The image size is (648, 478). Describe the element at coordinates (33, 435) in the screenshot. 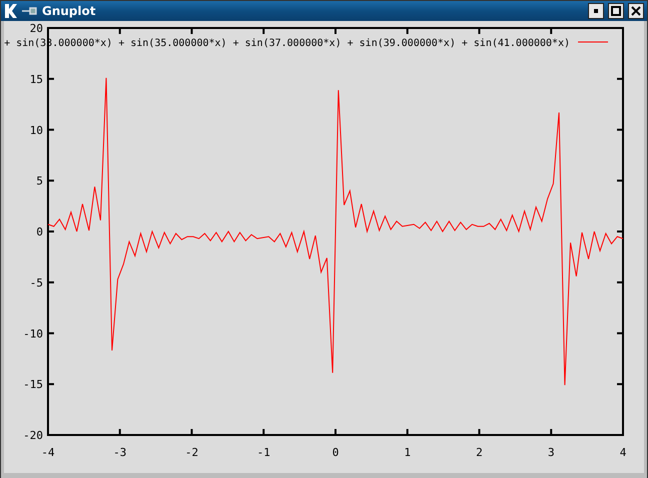

I see `y-tick-label: -20` at that location.